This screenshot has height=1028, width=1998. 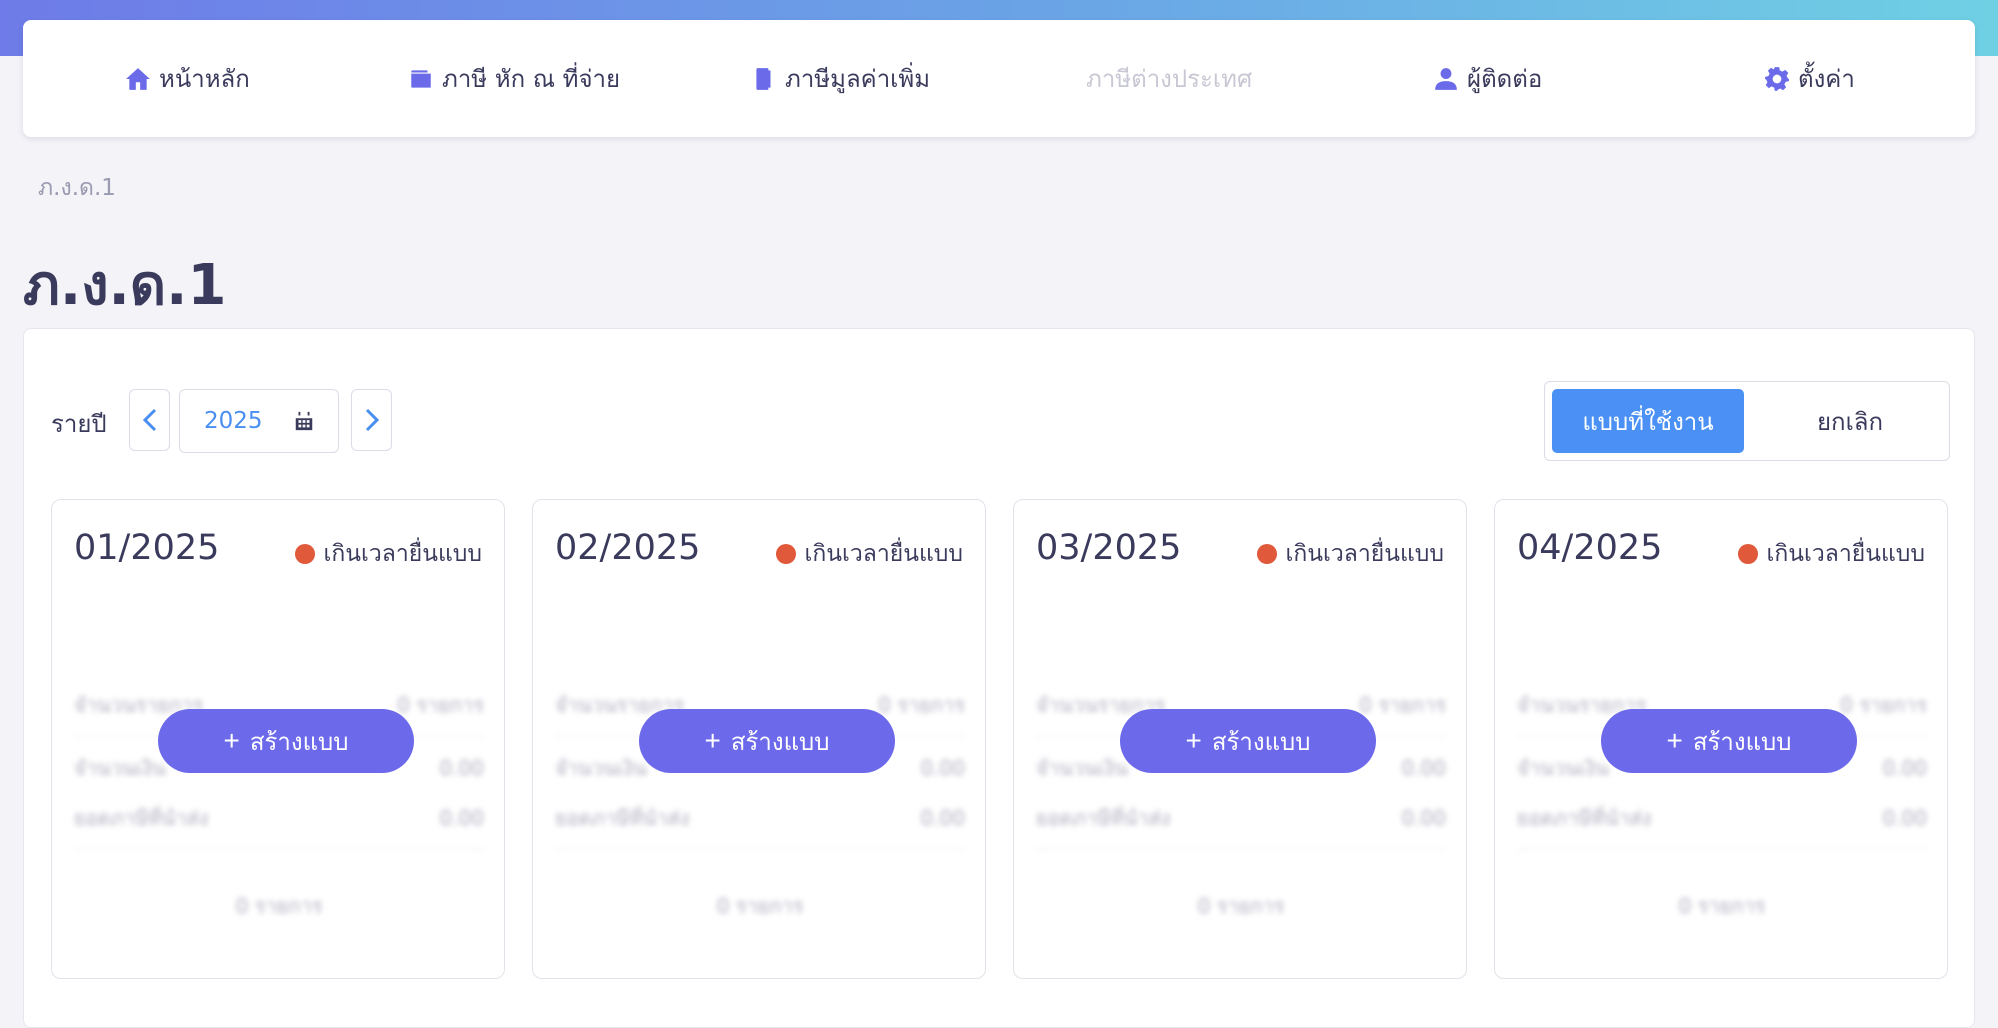 What do you see at coordinates (1747, 421) in the screenshot?
I see `status-segmented-control: แบบที่ใช้งาน ยกเลิก` at bounding box center [1747, 421].